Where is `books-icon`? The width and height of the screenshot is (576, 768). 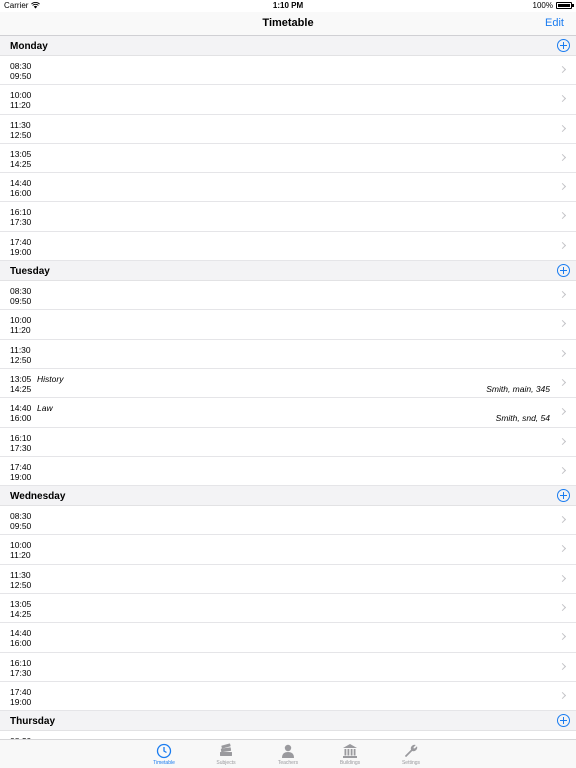
books-icon is located at coordinates (226, 751).